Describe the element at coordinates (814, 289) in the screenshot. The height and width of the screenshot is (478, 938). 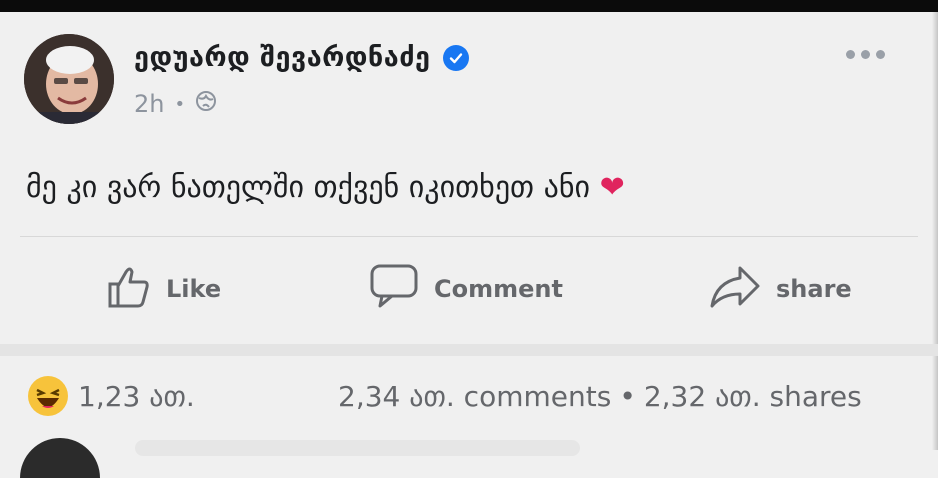
I see `share-label: share` at that location.